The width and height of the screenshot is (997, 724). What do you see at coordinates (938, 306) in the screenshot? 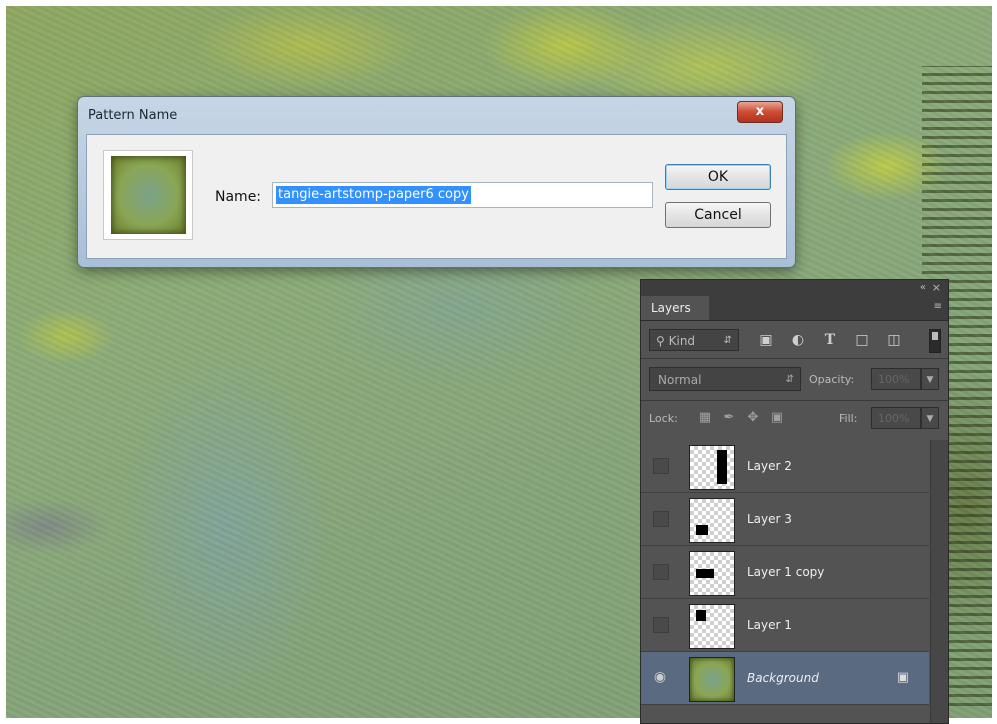
I see `panel-menu-icon: ≡` at bounding box center [938, 306].